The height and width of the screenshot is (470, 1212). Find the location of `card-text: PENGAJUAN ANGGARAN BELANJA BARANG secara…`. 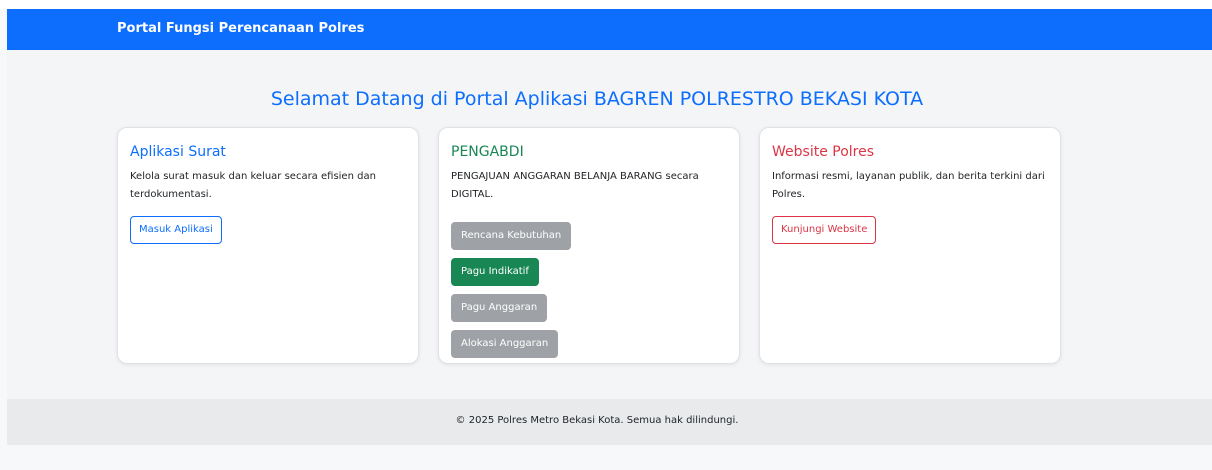

card-text: PENGAJUAN ANGGARAN BELANJA BARANG secara… is located at coordinates (575, 185).